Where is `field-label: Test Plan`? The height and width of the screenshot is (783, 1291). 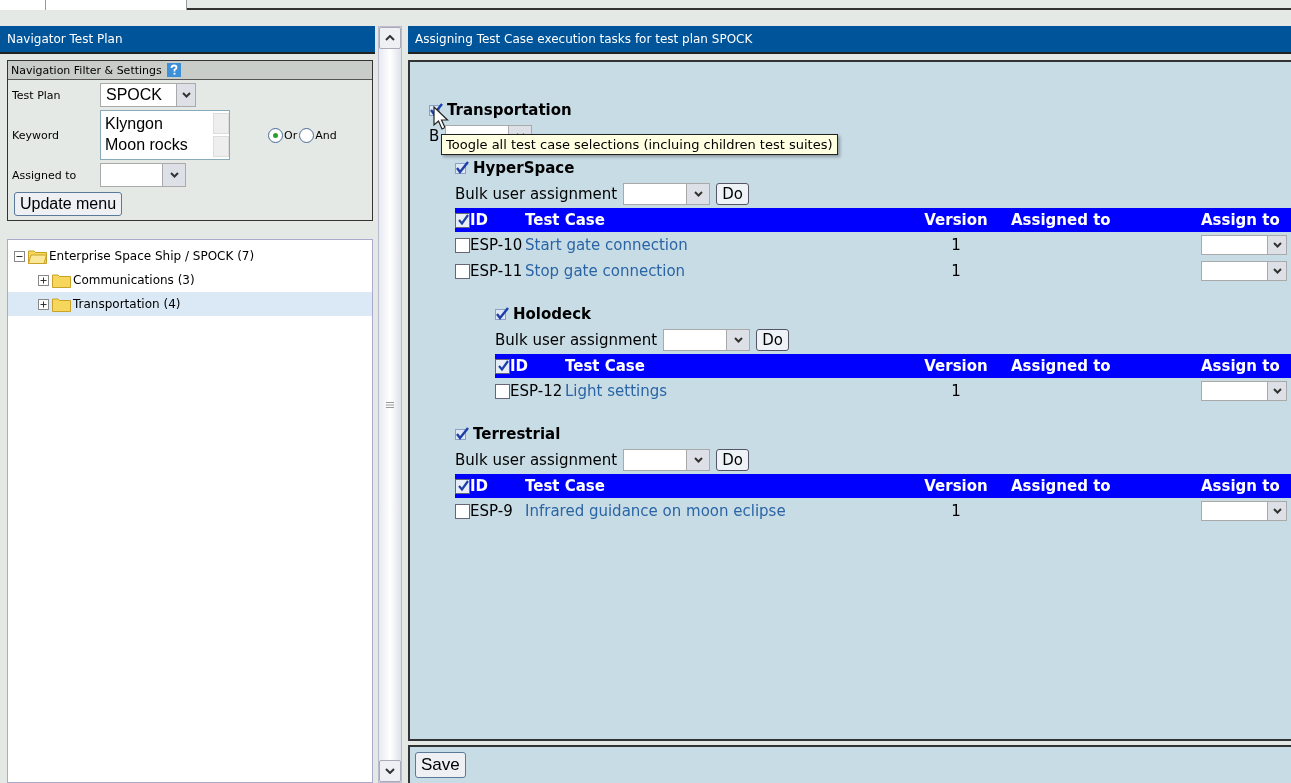 field-label: Test Plan is located at coordinates (37, 95).